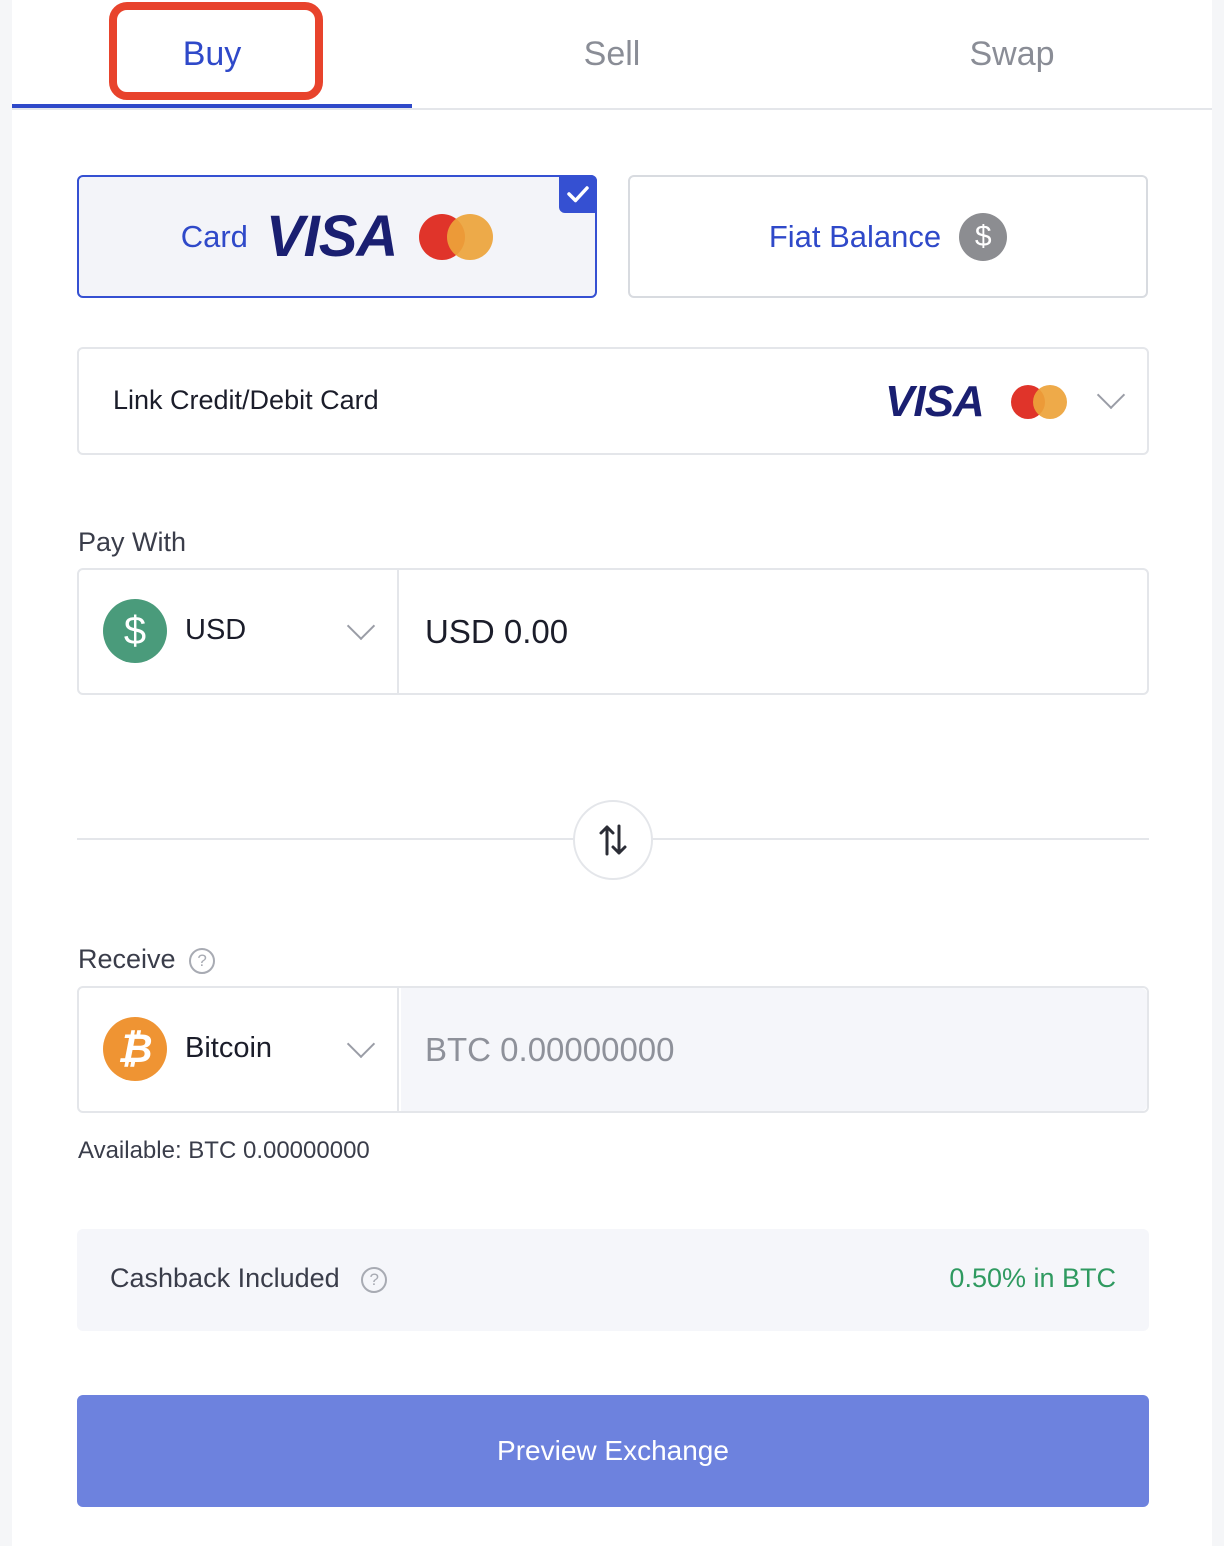 The image size is (1224, 1546). I want to click on pay-currency-select: $ USD, so click(239, 631).